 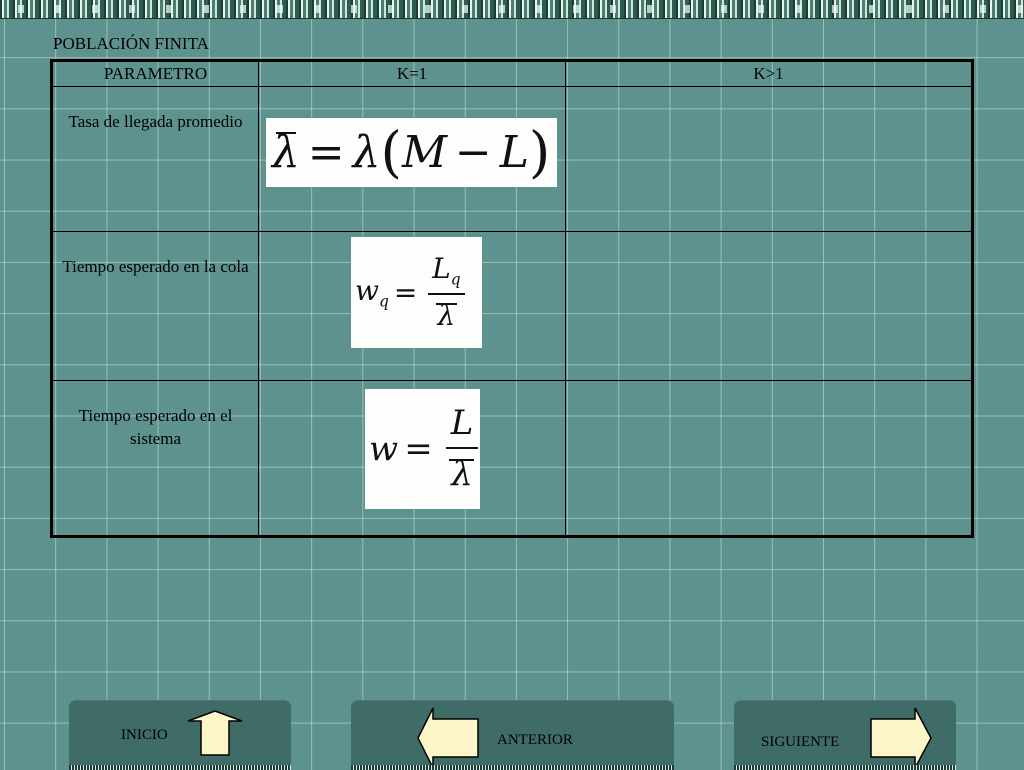 What do you see at coordinates (155, 73) in the screenshot?
I see `header-parametro: PARAMETRO` at bounding box center [155, 73].